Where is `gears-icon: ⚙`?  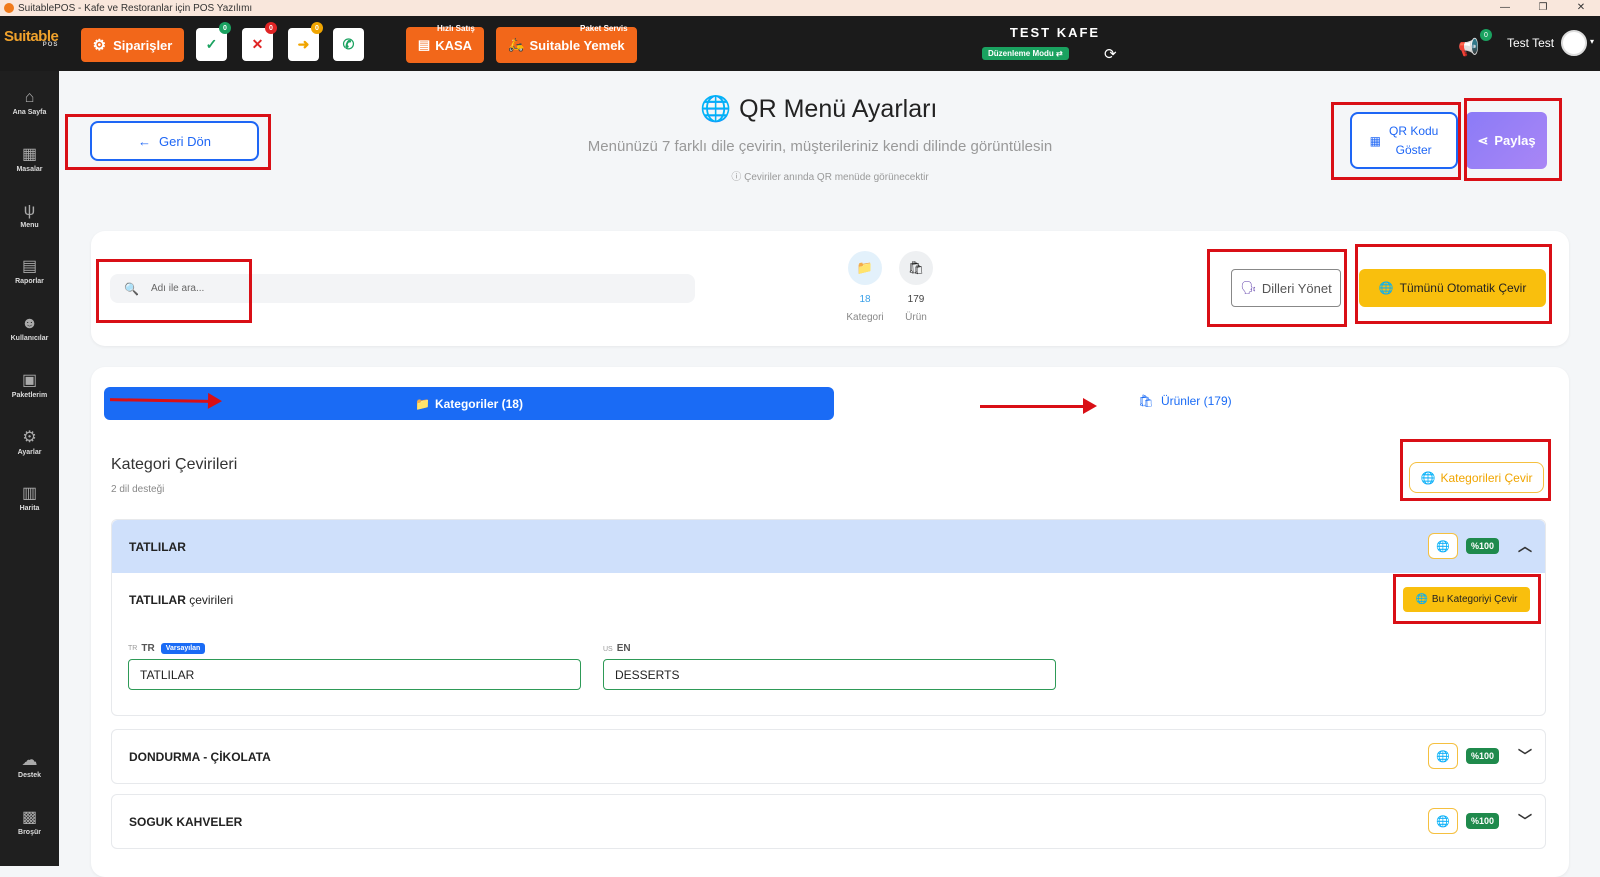 gears-icon: ⚙ is located at coordinates (29, 437).